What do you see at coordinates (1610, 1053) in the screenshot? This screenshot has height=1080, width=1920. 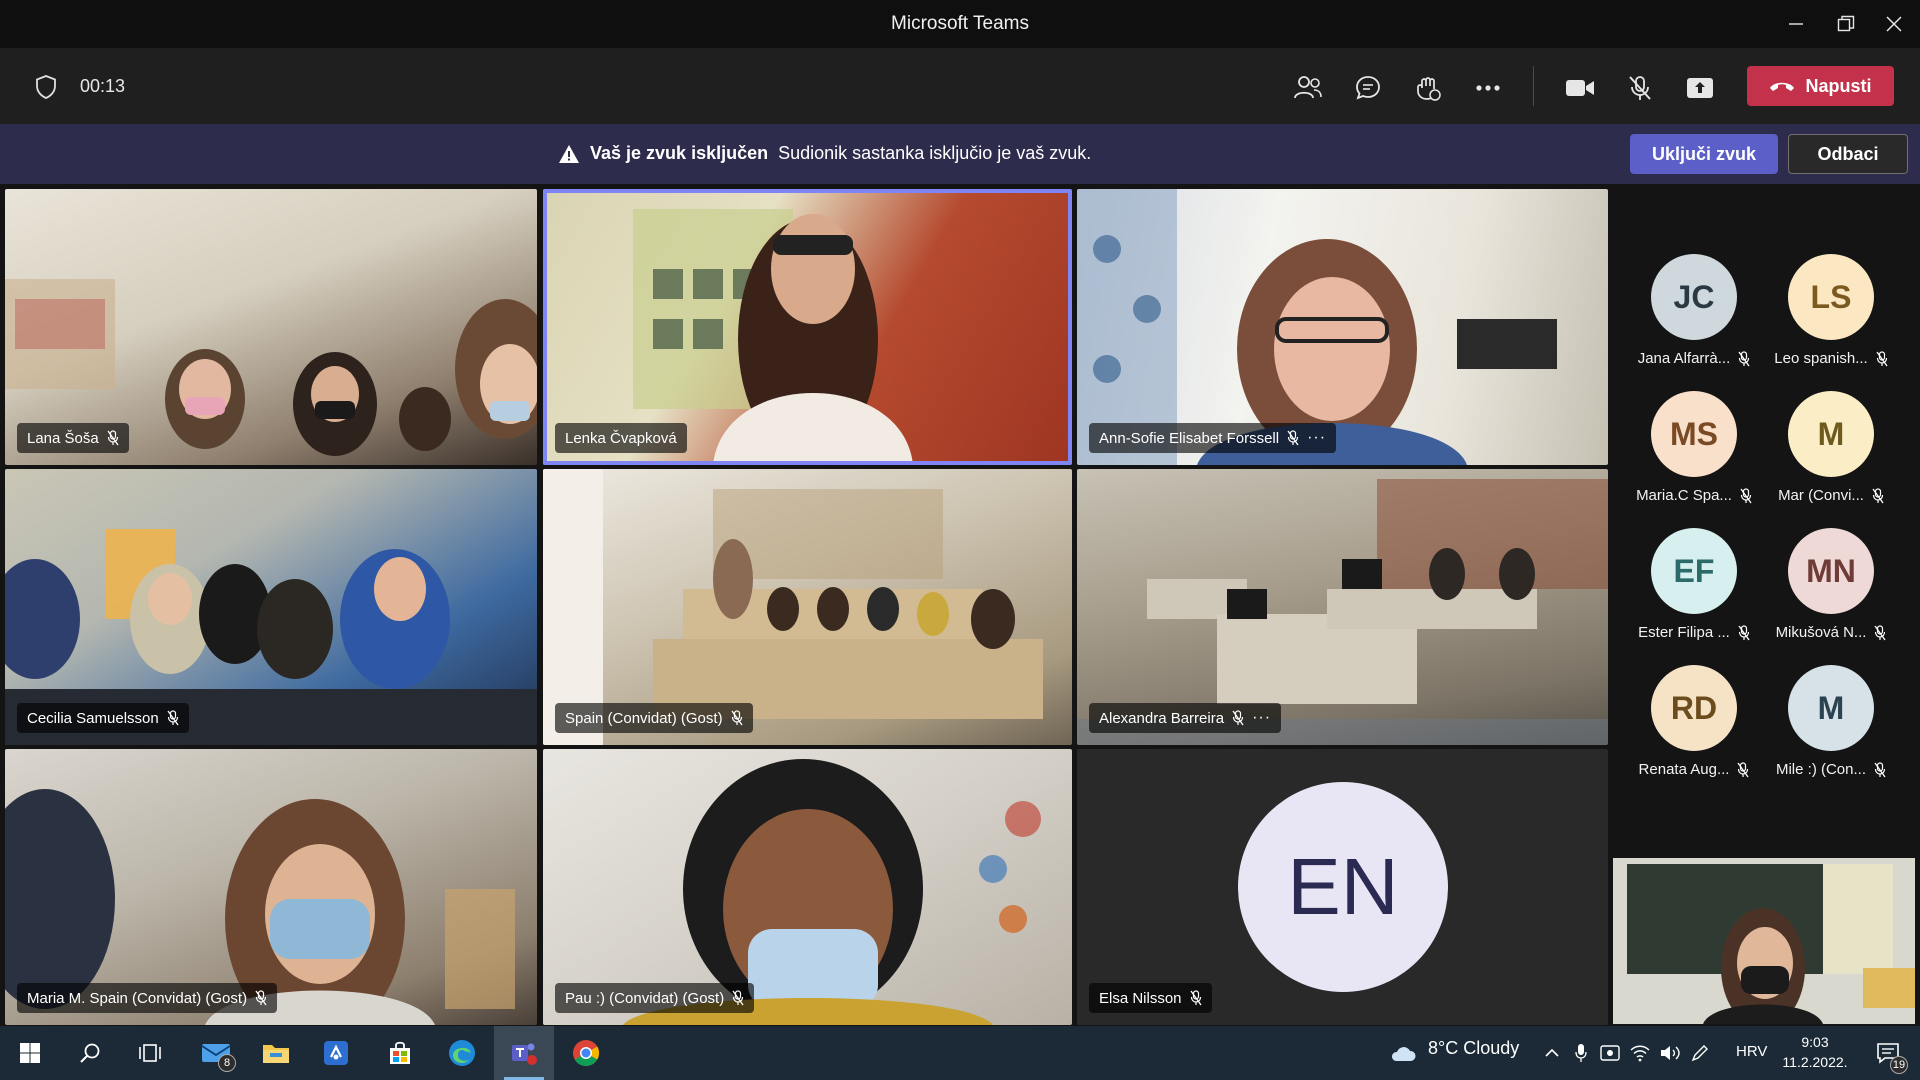 I see `meet-now-tray-icon` at bounding box center [1610, 1053].